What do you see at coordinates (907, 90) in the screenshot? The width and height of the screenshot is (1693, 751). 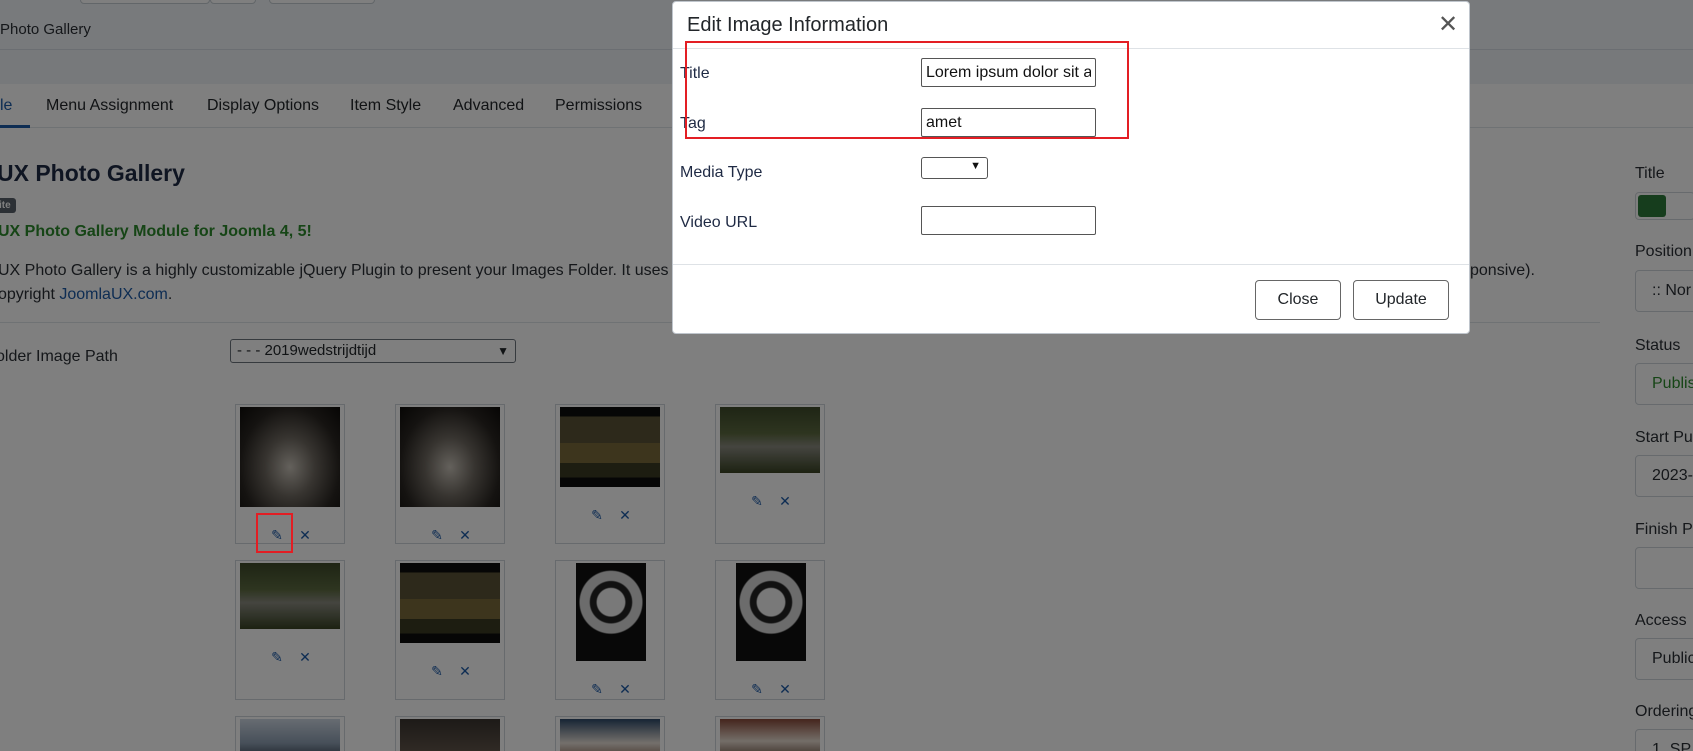 I see `annotation-highlight-fields` at bounding box center [907, 90].